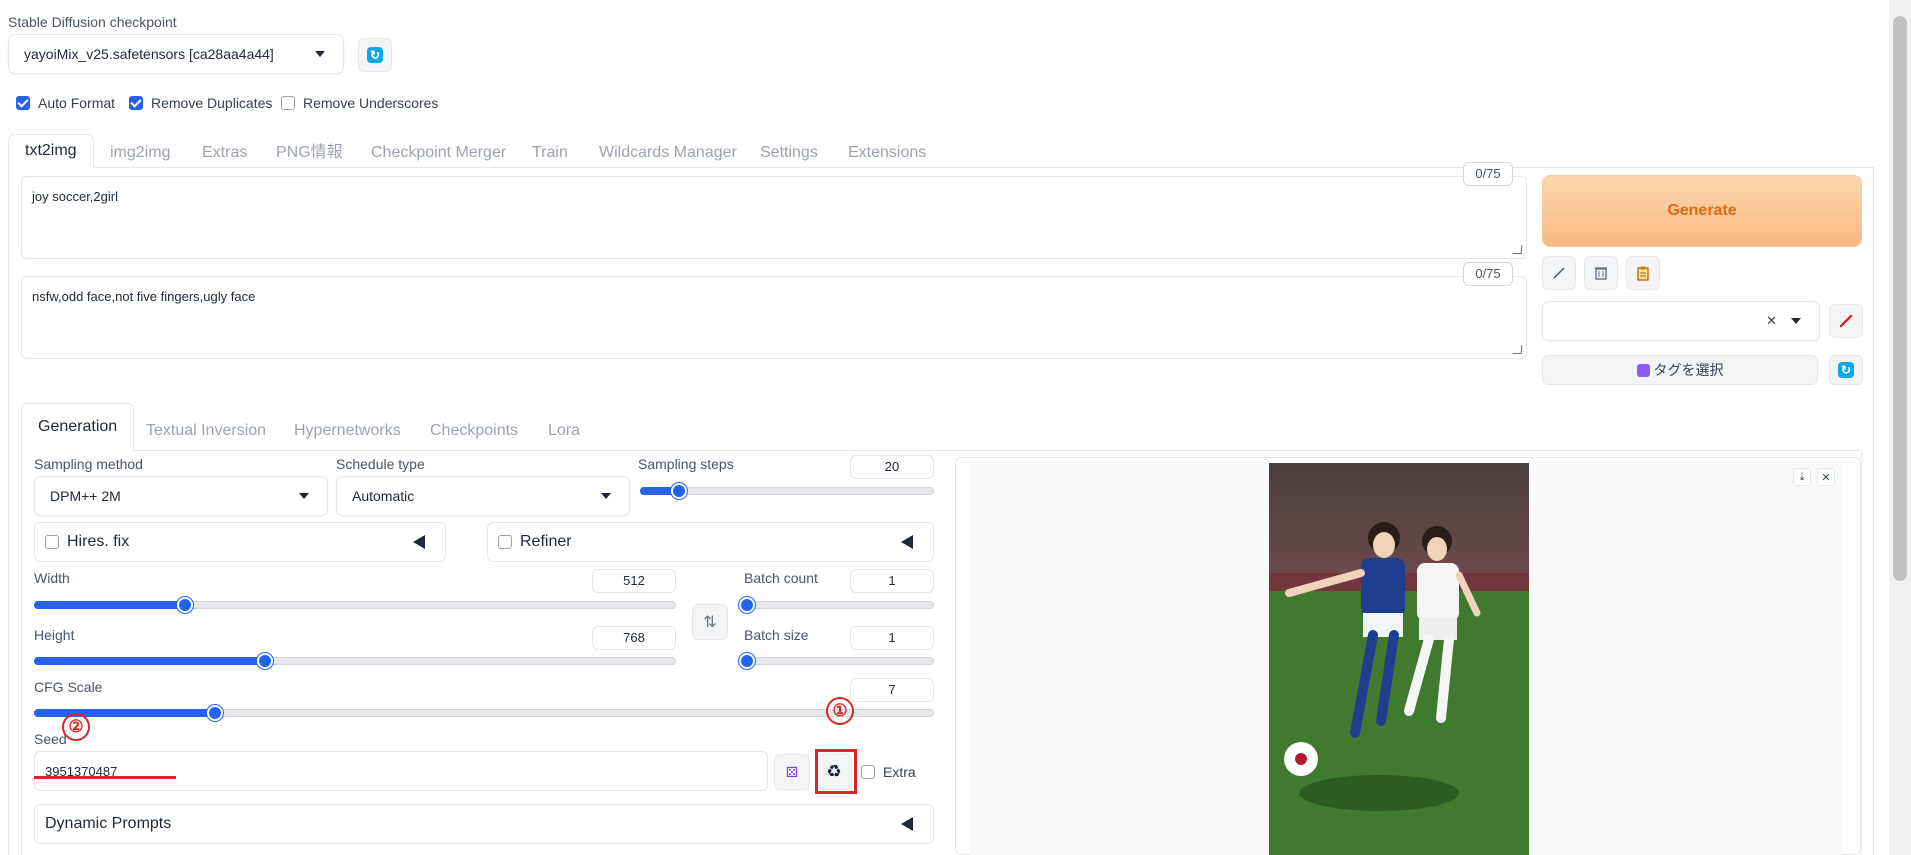 This screenshot has width=1911, height=855. I want to click on seed-label: Seed, so click(50, 739).